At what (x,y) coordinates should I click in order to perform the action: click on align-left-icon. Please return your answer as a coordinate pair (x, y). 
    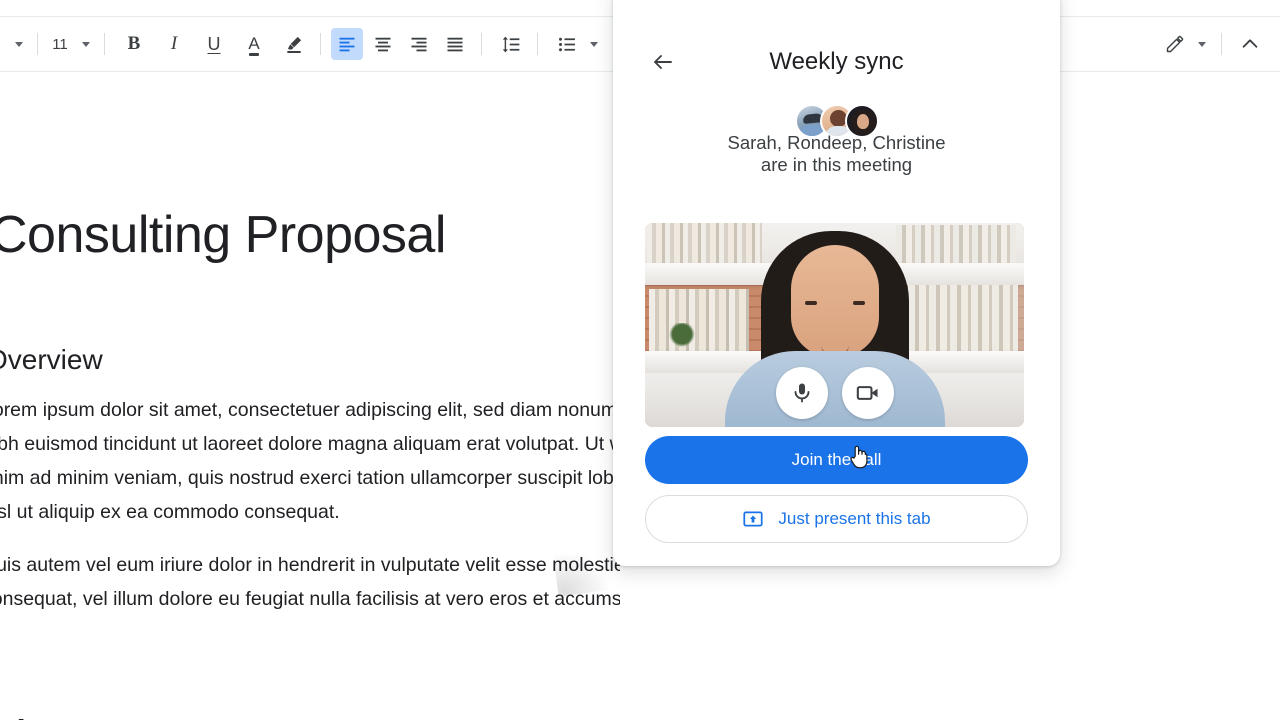
    Looking at the image, I should click on (347, 44).